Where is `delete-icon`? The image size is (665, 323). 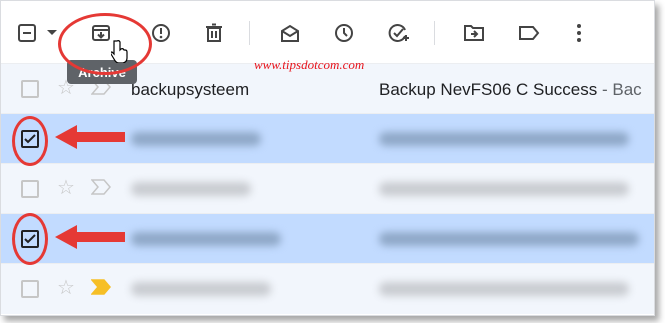
delete-icon is located at coordinates (214, 32).